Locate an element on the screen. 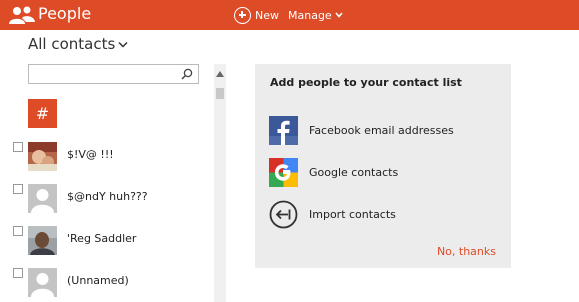 This screenshot has width=579, height=302. contact-name: $@ndY huh??? is located at coordinates (107, 196).